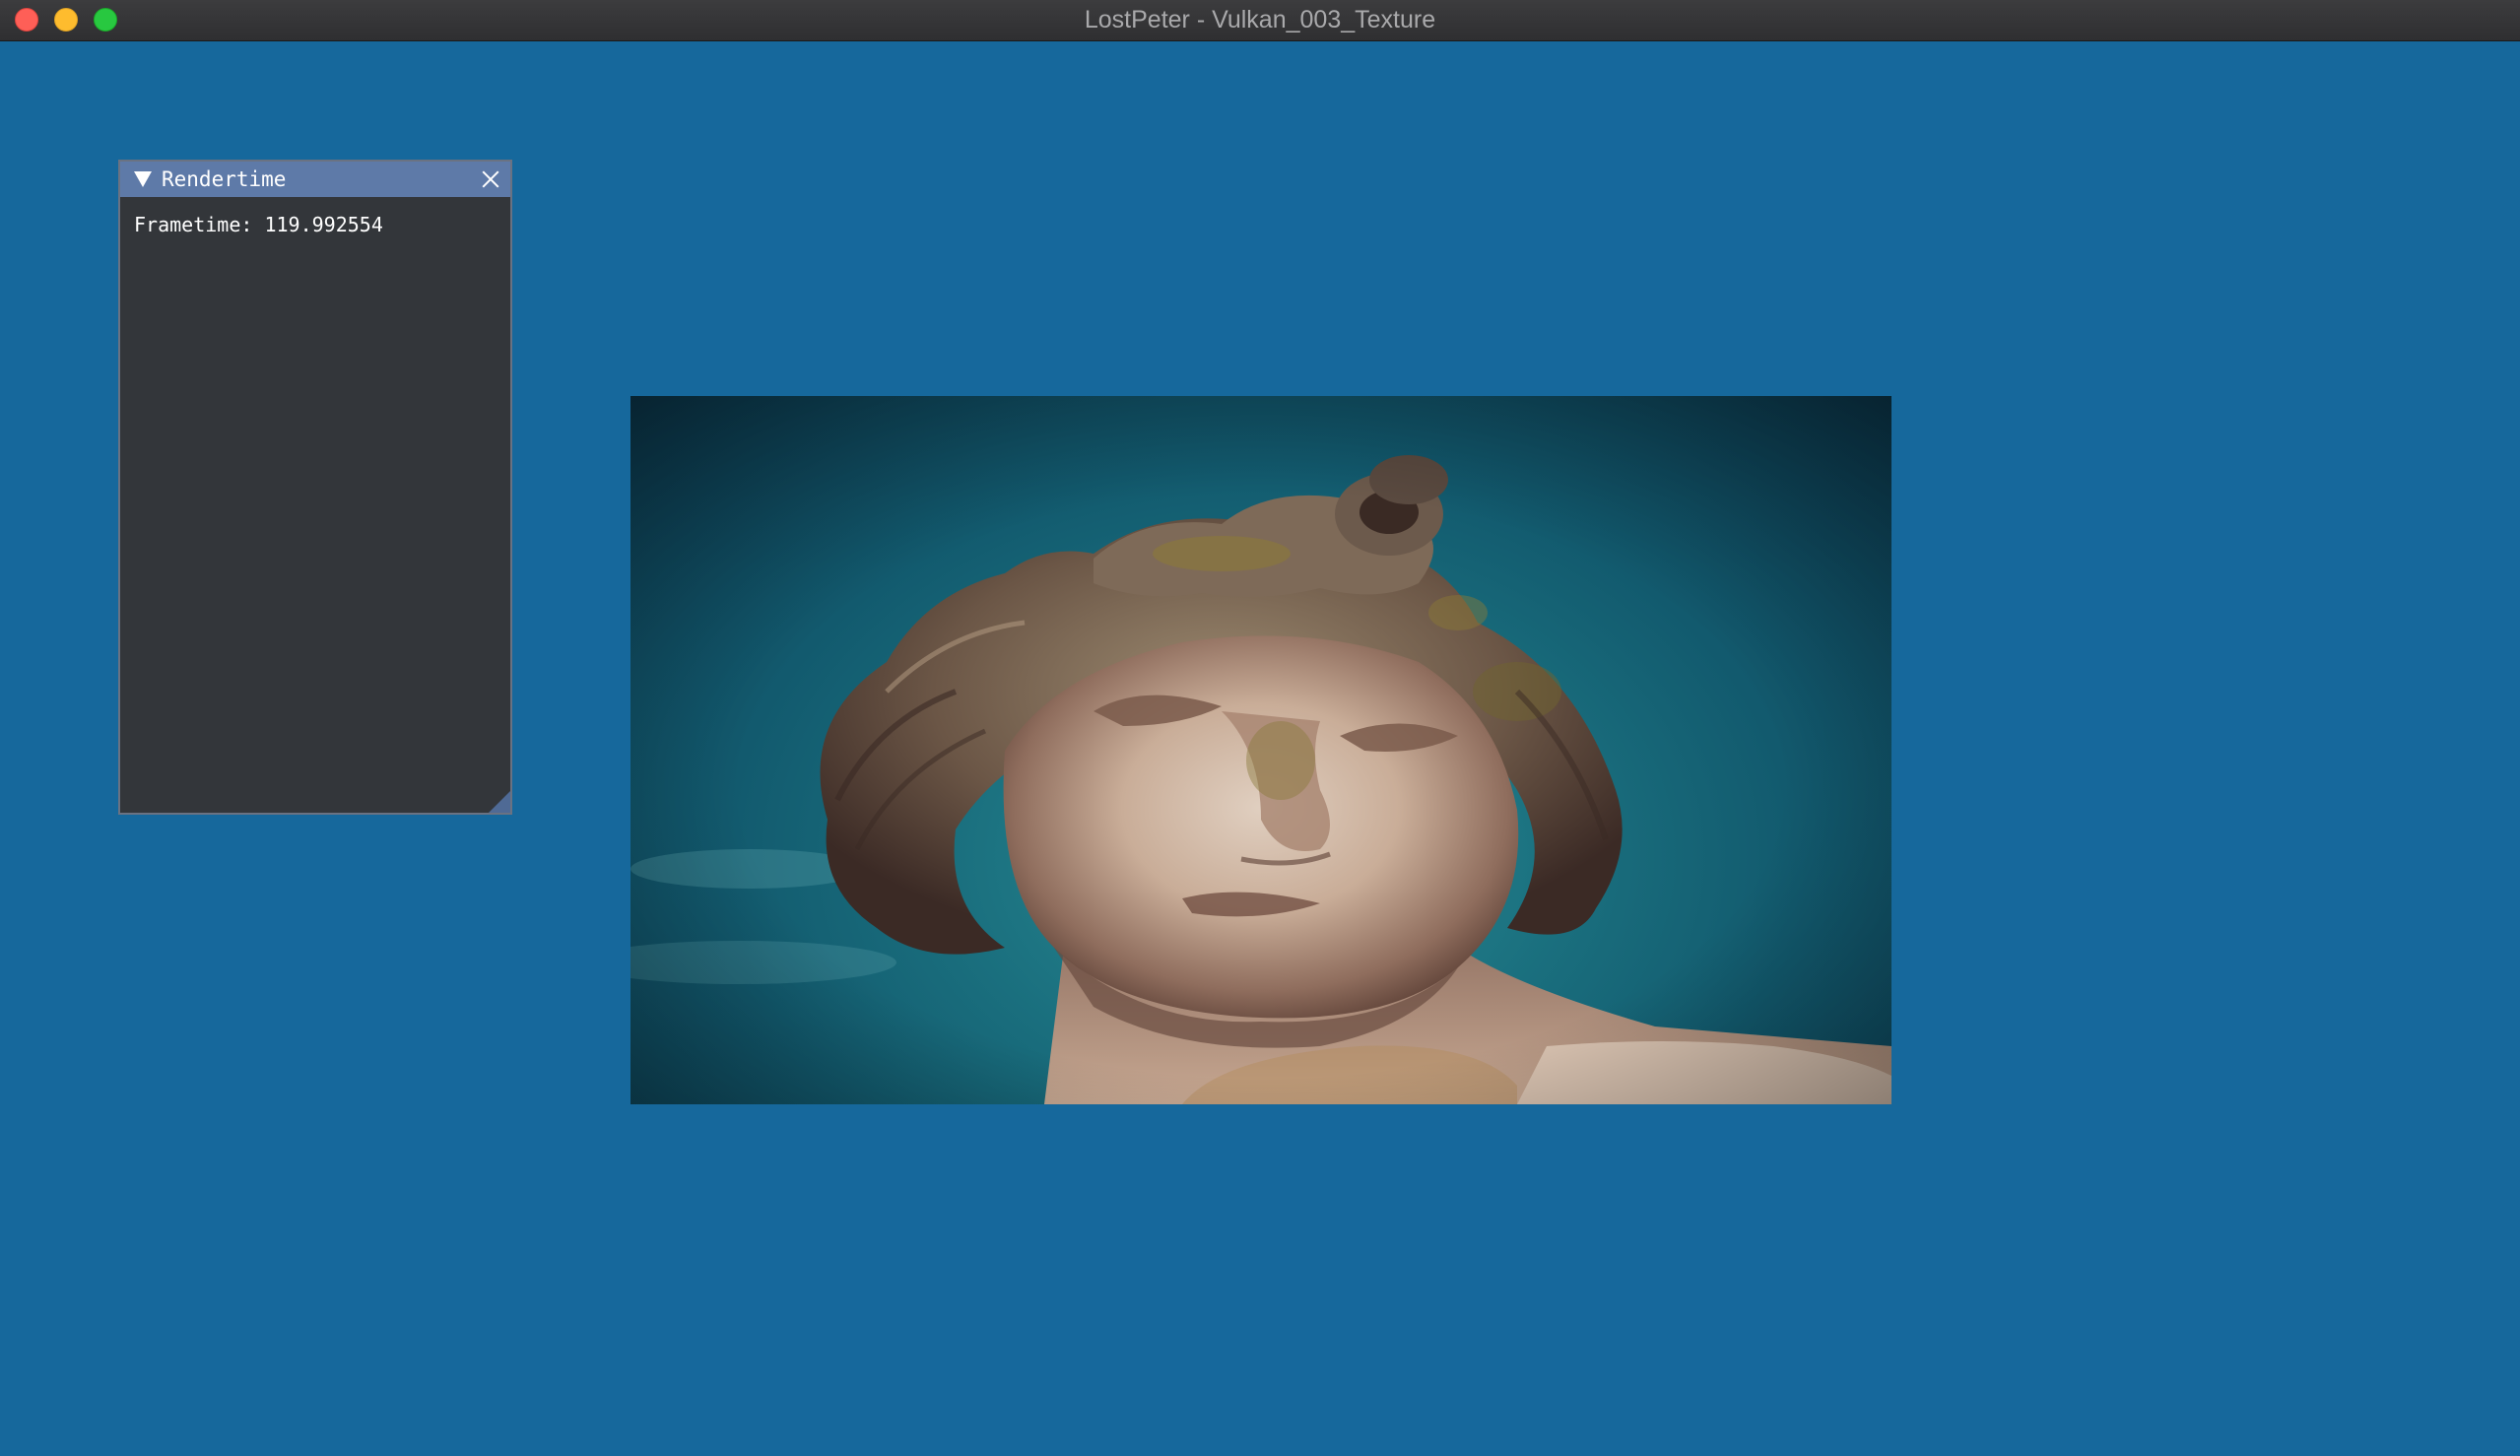 This screenshot has width=2520, height=1456. I want to click on frametime-text: Frametime: 119.992554, so click(258, 224).